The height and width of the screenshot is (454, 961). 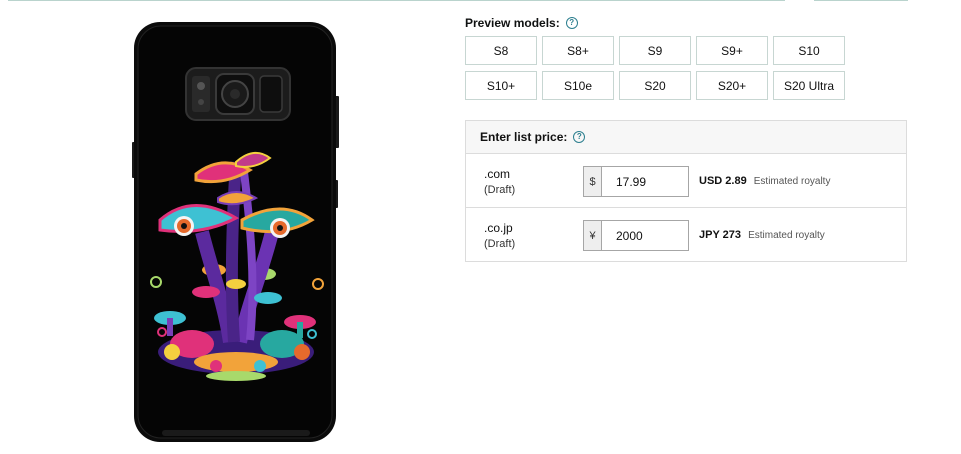 I want to click on preview-models-title: Preview models:, so click(x=512, y=23).